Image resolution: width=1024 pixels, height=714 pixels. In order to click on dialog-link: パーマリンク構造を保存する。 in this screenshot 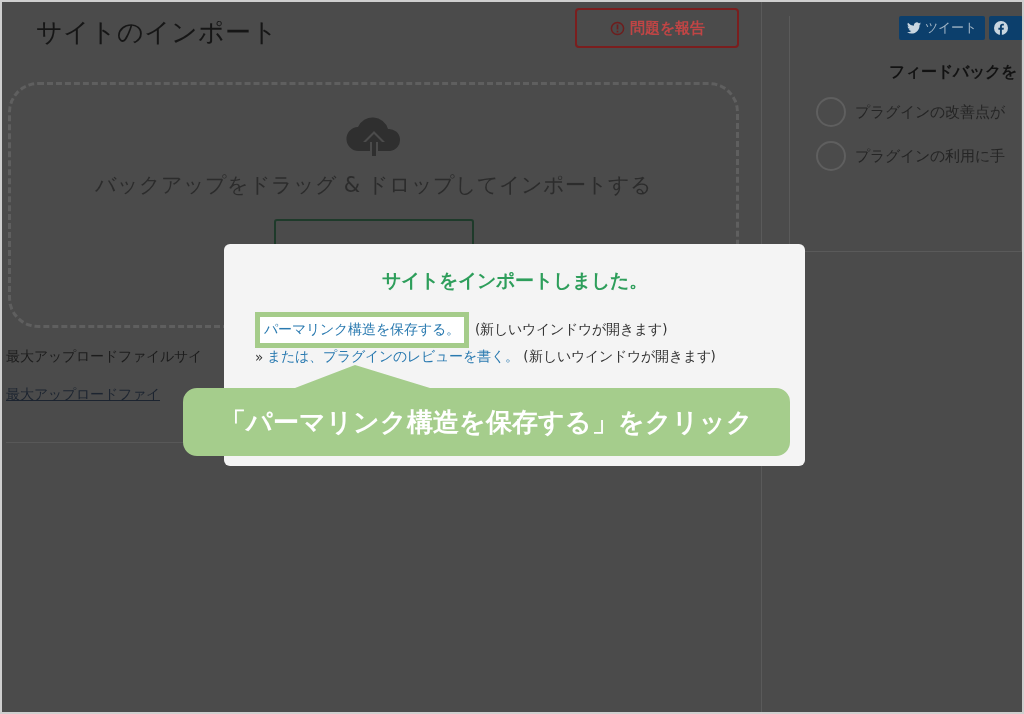, I will do `click(362, 330)`.